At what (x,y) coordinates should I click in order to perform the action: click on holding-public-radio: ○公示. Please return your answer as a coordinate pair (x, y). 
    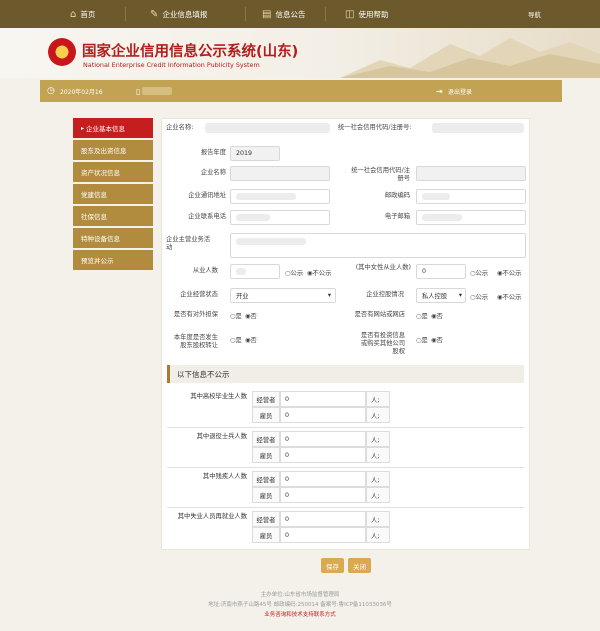
    Looking at the image, I should click on (479, 296).